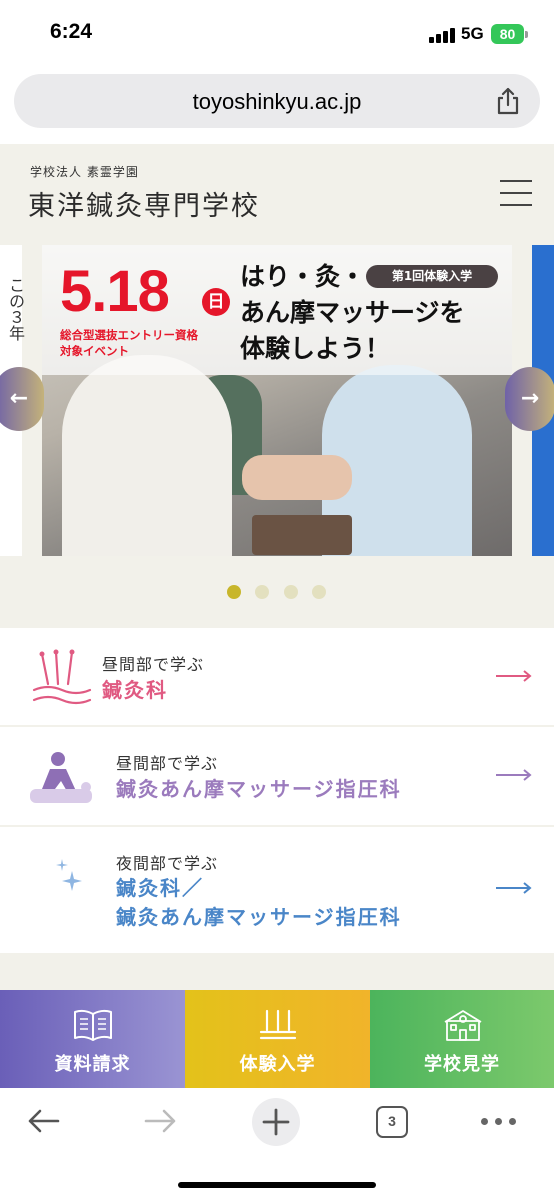 This screenshot has width=554, height=1200. Describe the element at coordinates (62, 677) in the screenshot. I see `acupuncture-needles-icon` at that location.